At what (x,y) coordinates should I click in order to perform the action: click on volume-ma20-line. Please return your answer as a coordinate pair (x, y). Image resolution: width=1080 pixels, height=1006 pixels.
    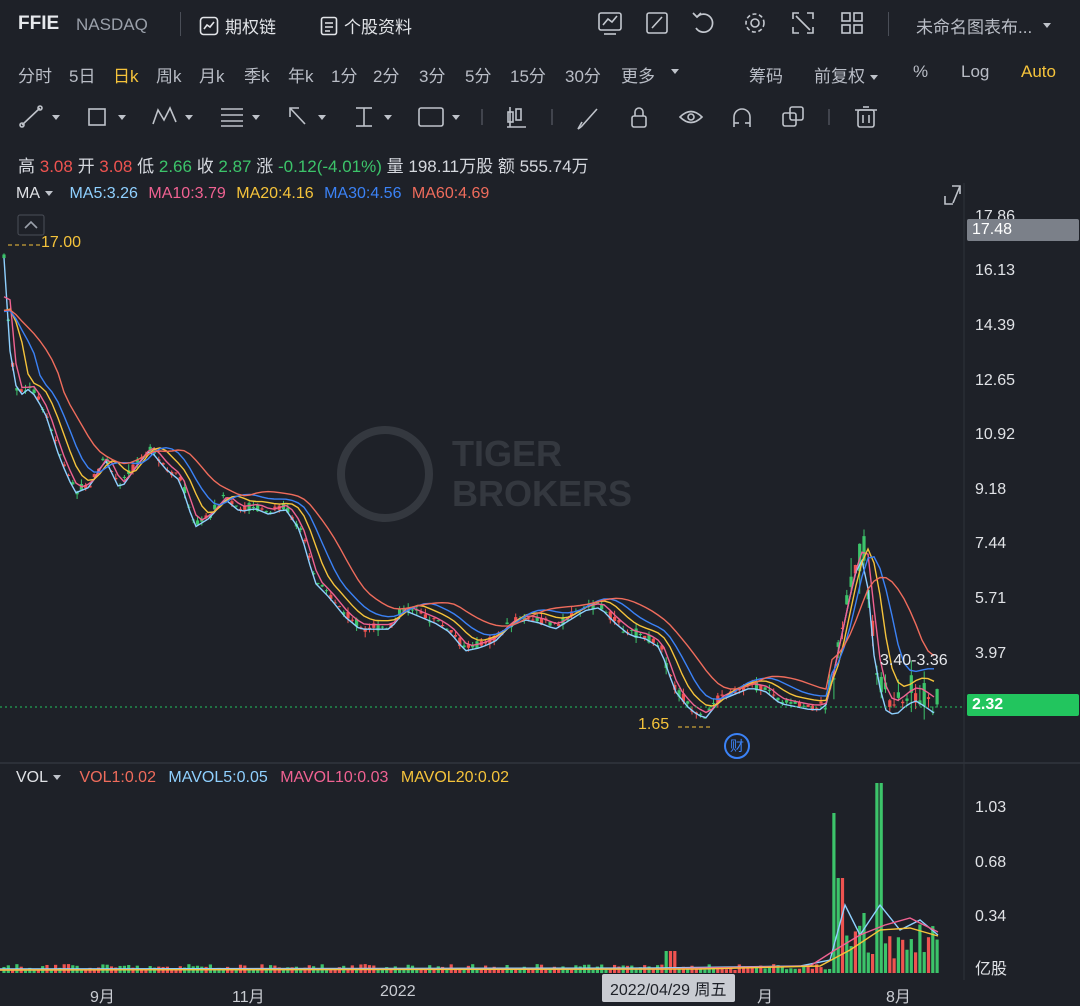
    Looking at the image, I should click on (469, 949).